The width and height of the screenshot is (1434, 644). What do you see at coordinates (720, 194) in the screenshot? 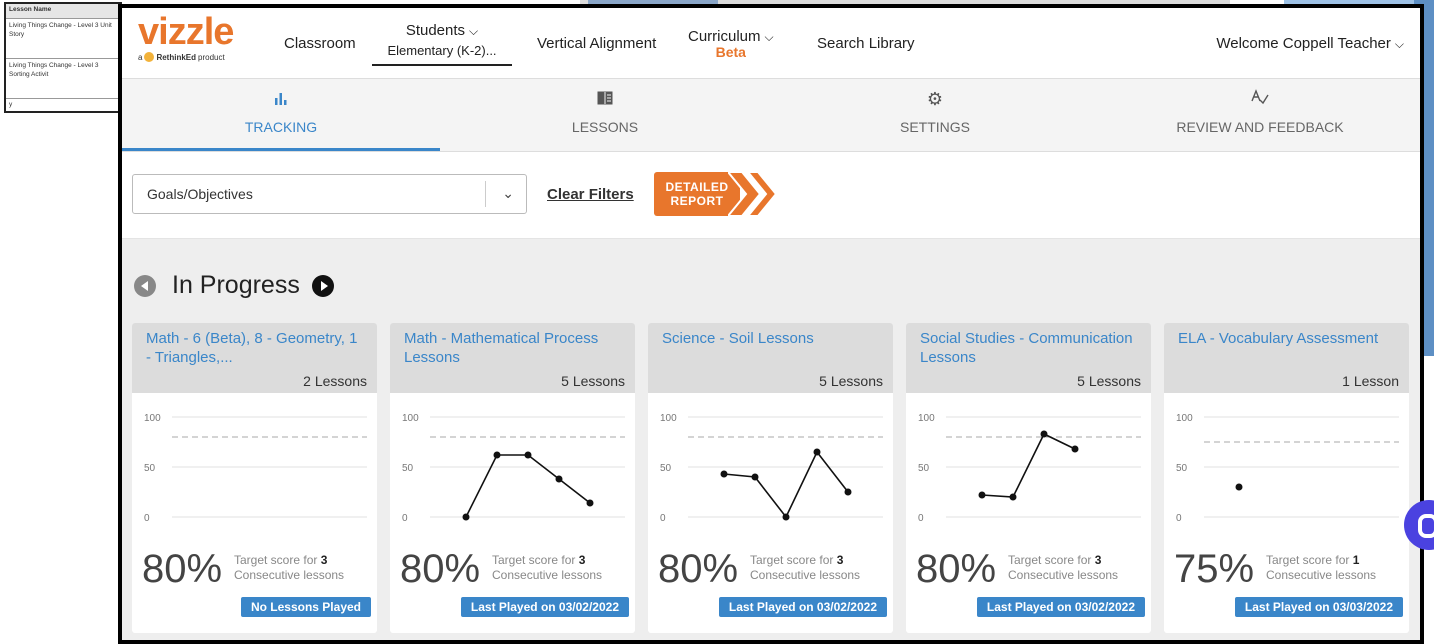
I see `detailed-report-button: DETAILED REPORT` at bounding box center [720, 194].